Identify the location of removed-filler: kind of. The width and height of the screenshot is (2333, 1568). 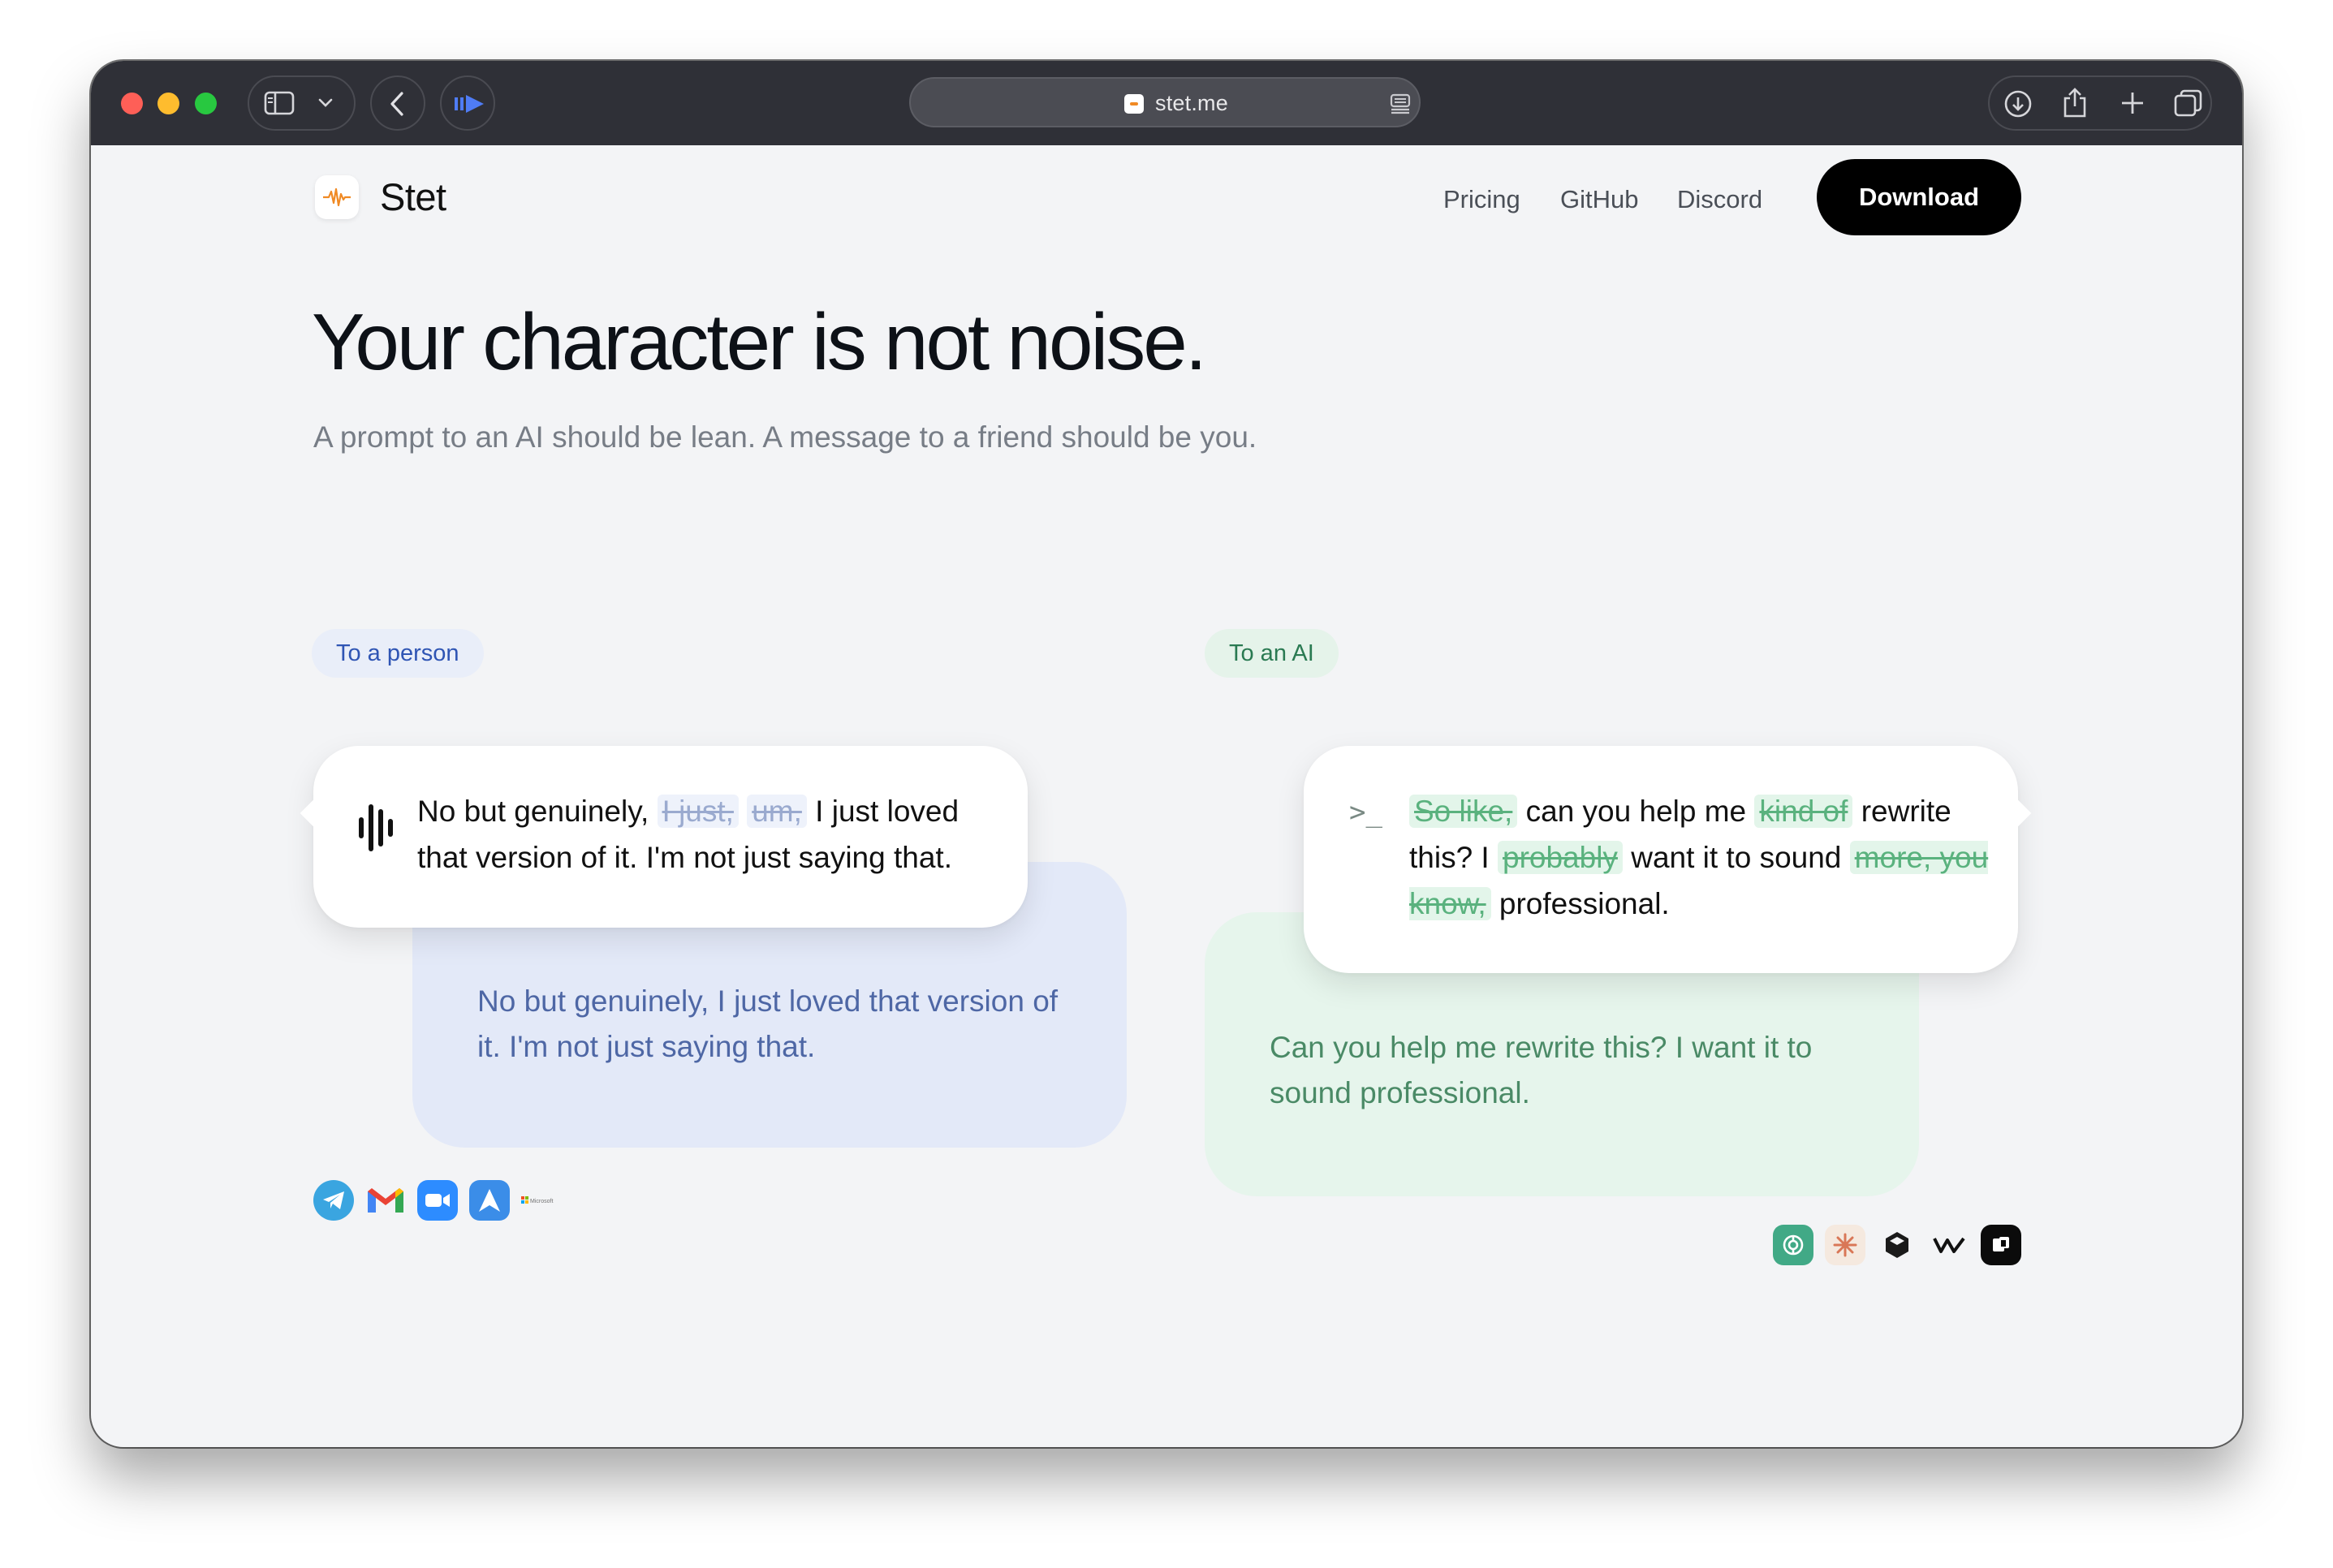
(1804, 812).